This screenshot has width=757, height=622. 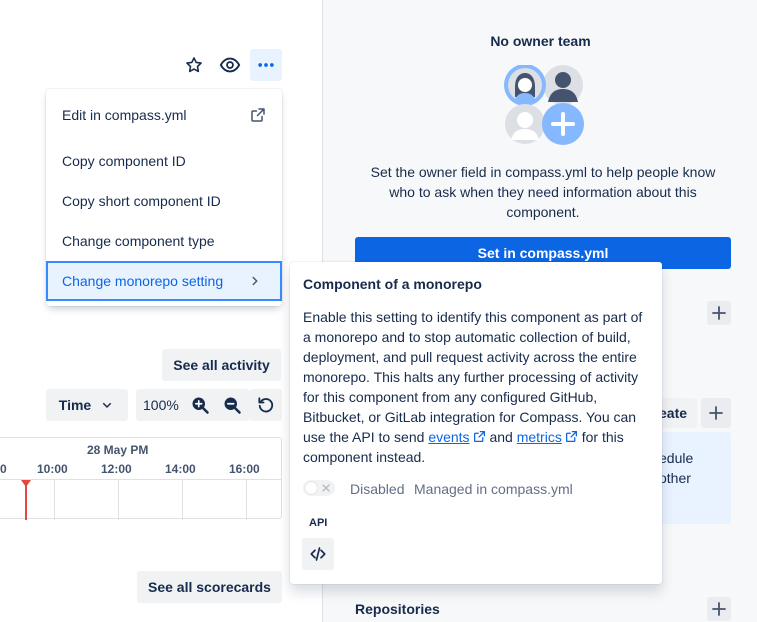 I want to click on see-all-scorecards-button: See all scorecards, so click(x=209, y=587).